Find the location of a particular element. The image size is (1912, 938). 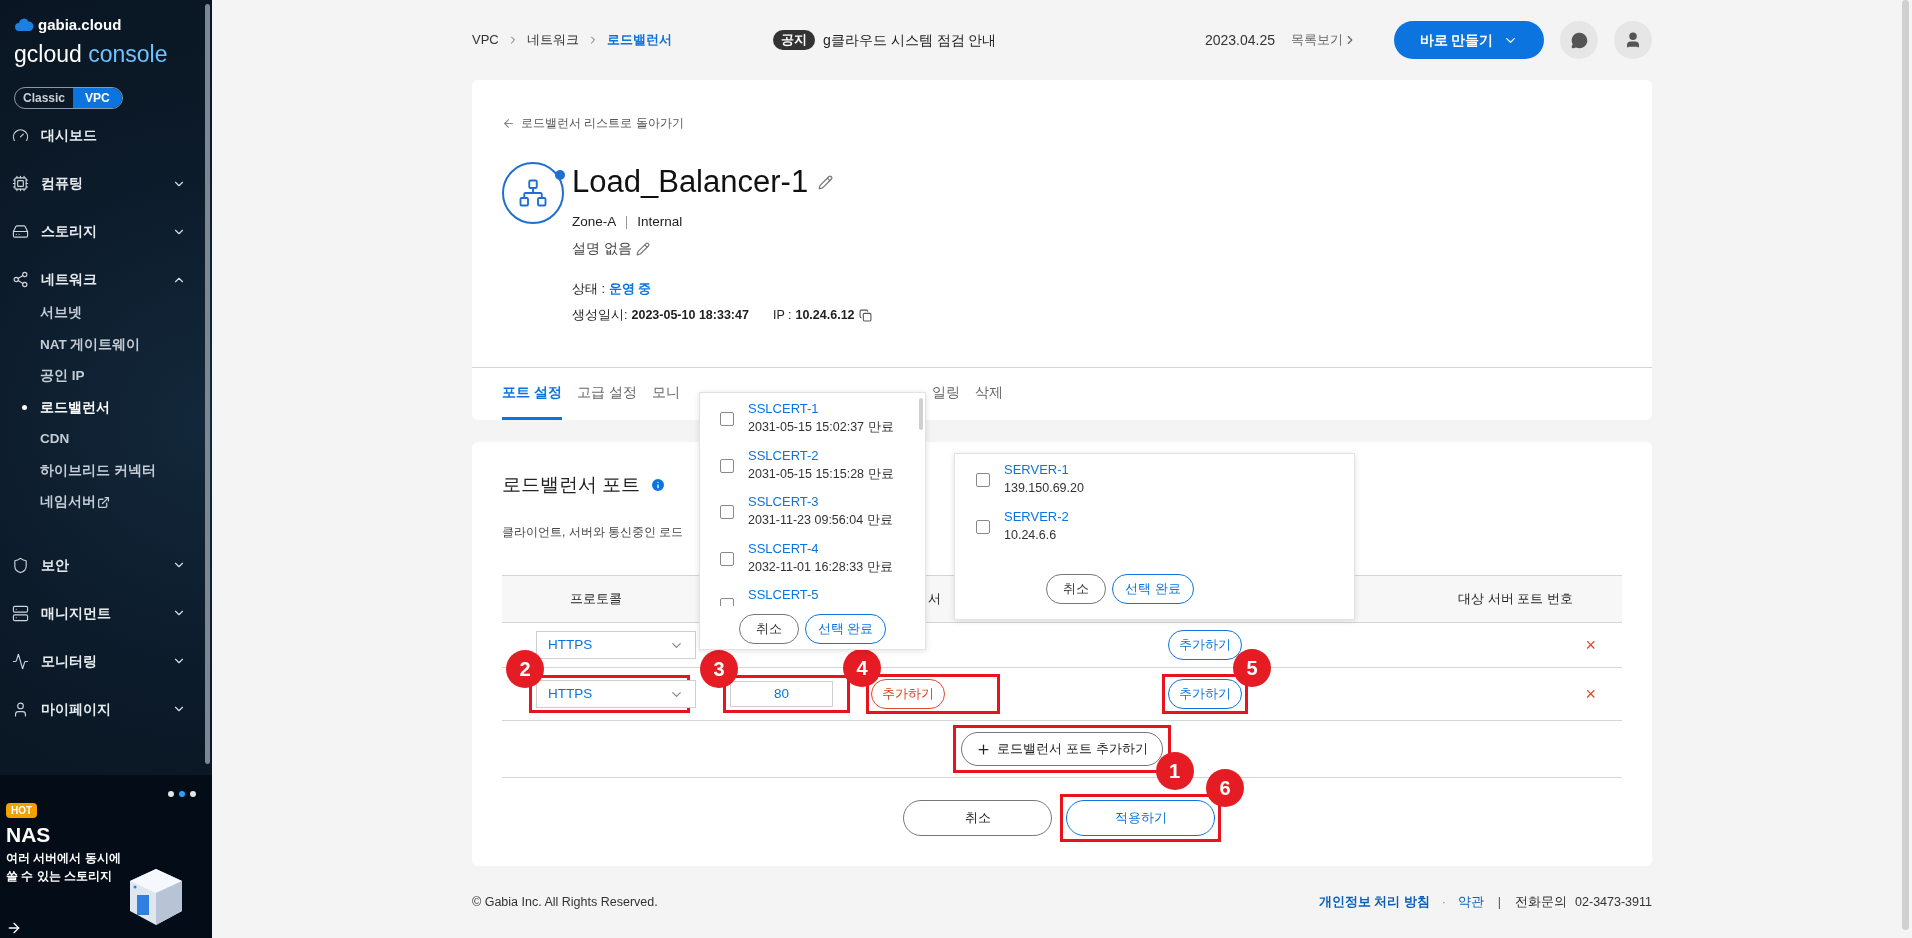

item-name: SSLCERT-1 is located at coordinates (821, 408).